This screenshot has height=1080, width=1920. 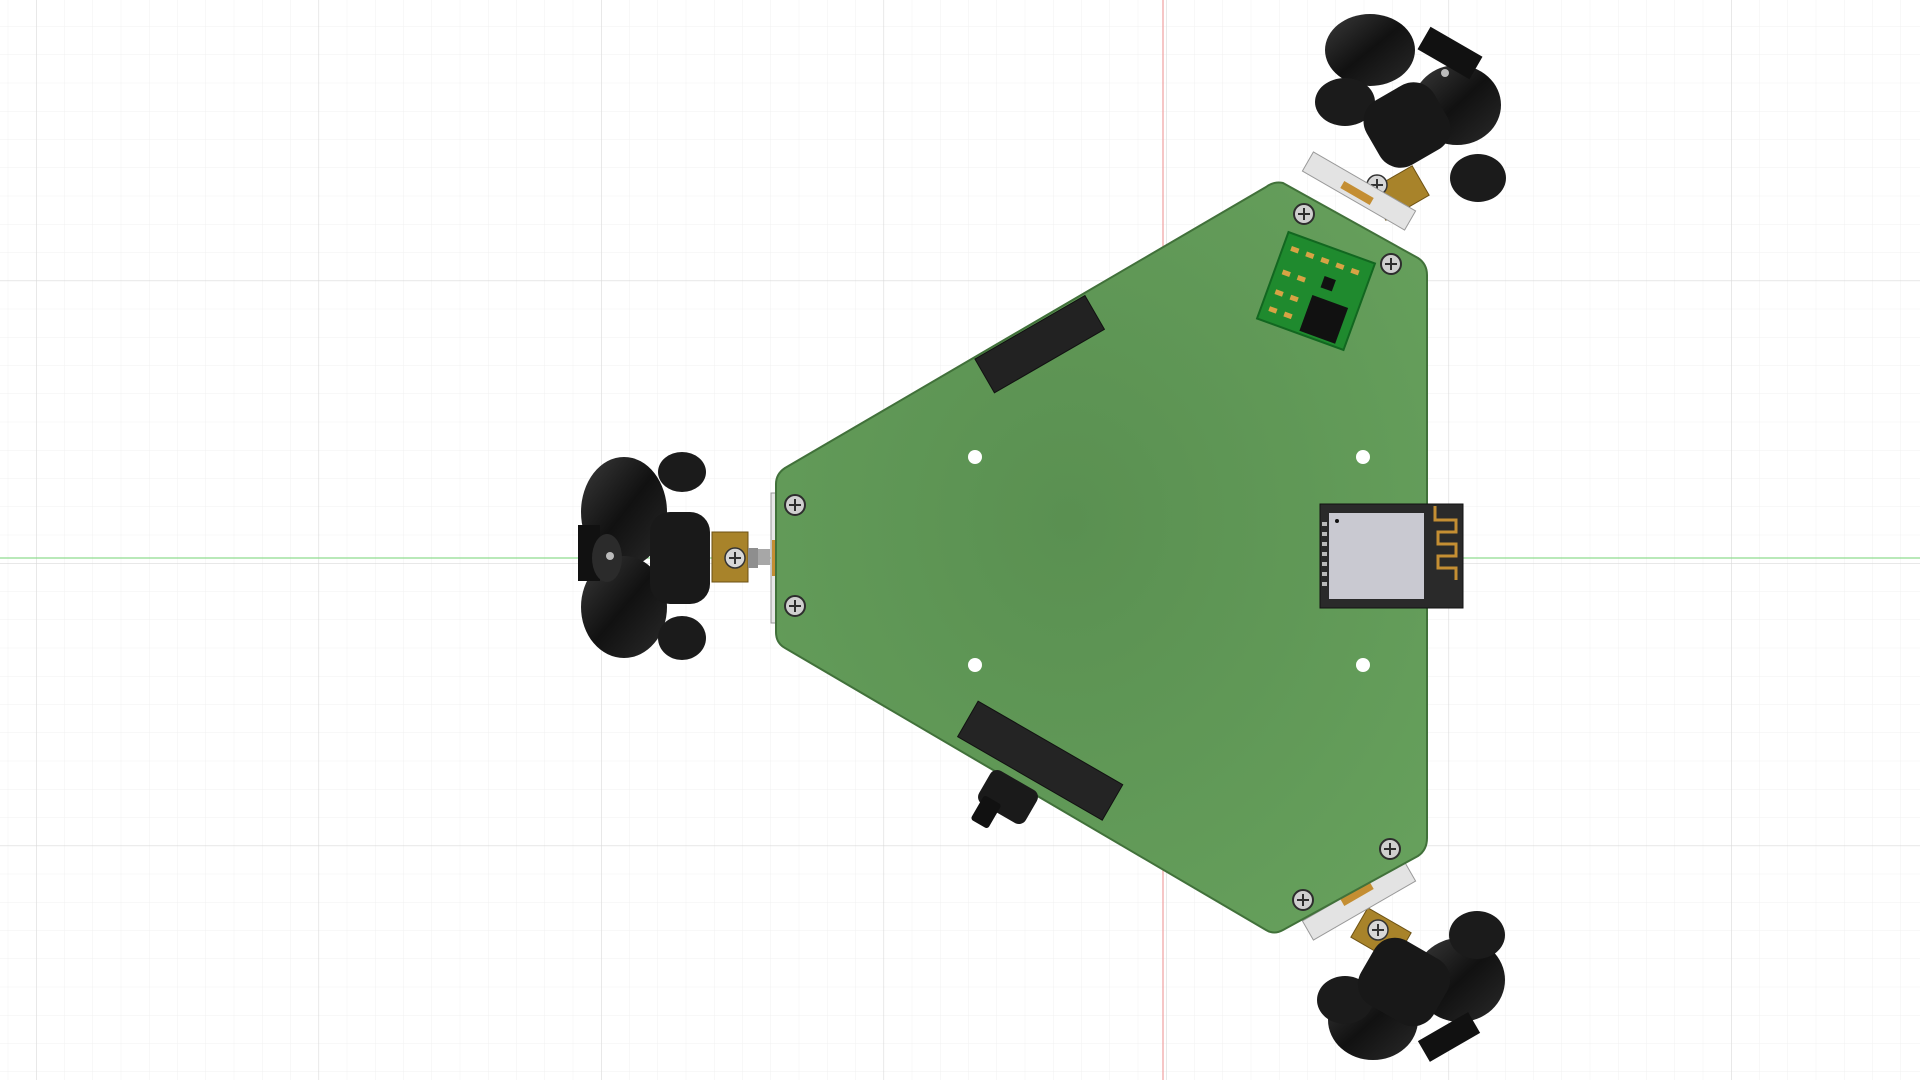 I want to click on wifi-module, so click(x=1391, y=556).